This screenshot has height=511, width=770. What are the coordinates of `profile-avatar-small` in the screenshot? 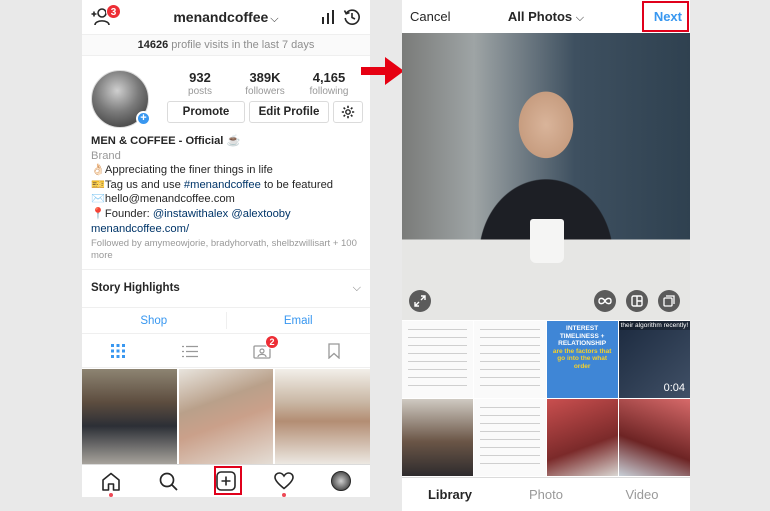 It's located at (341, 481).